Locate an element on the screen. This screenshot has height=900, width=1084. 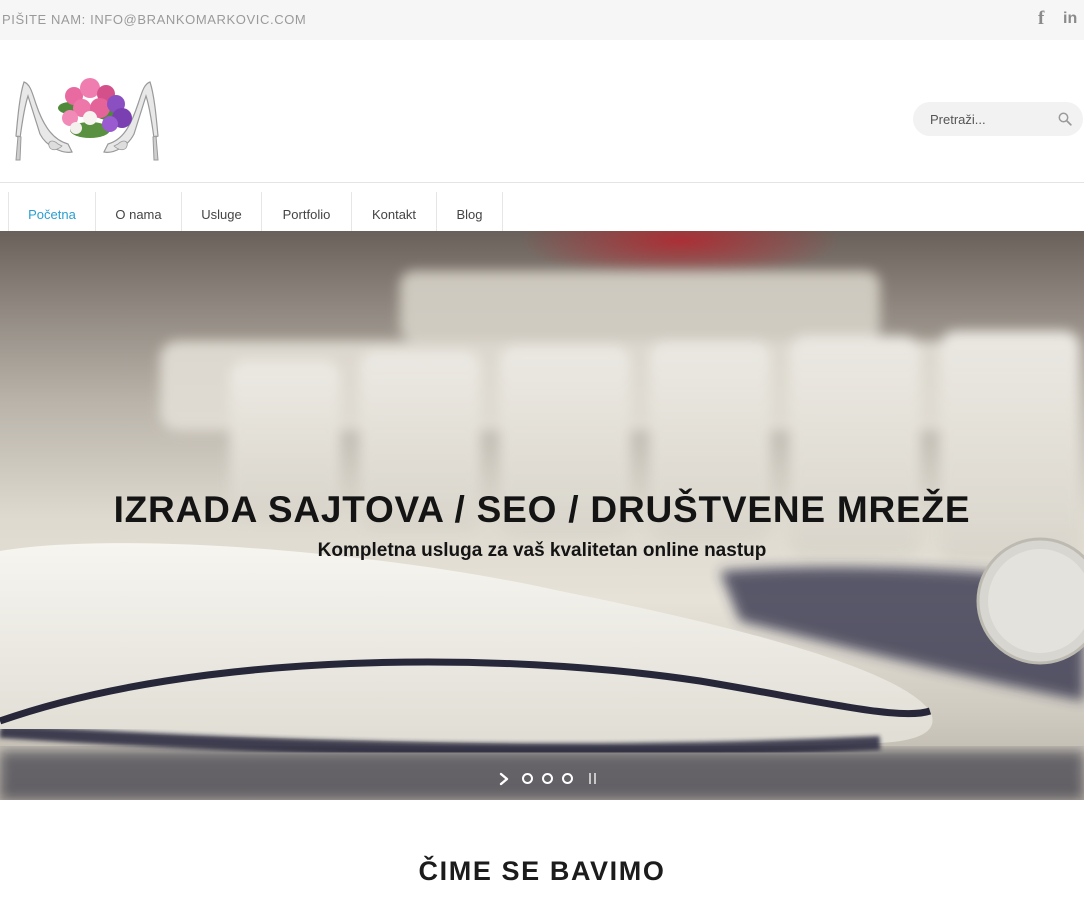
nav-item-blog: Blog is located at coordinates (469, 211).